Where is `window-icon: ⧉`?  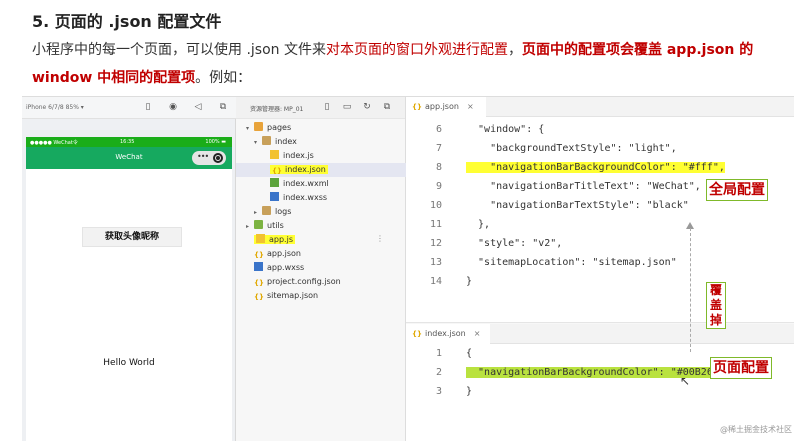
window-icon: ⧉ is located at coordinates (223, 107).